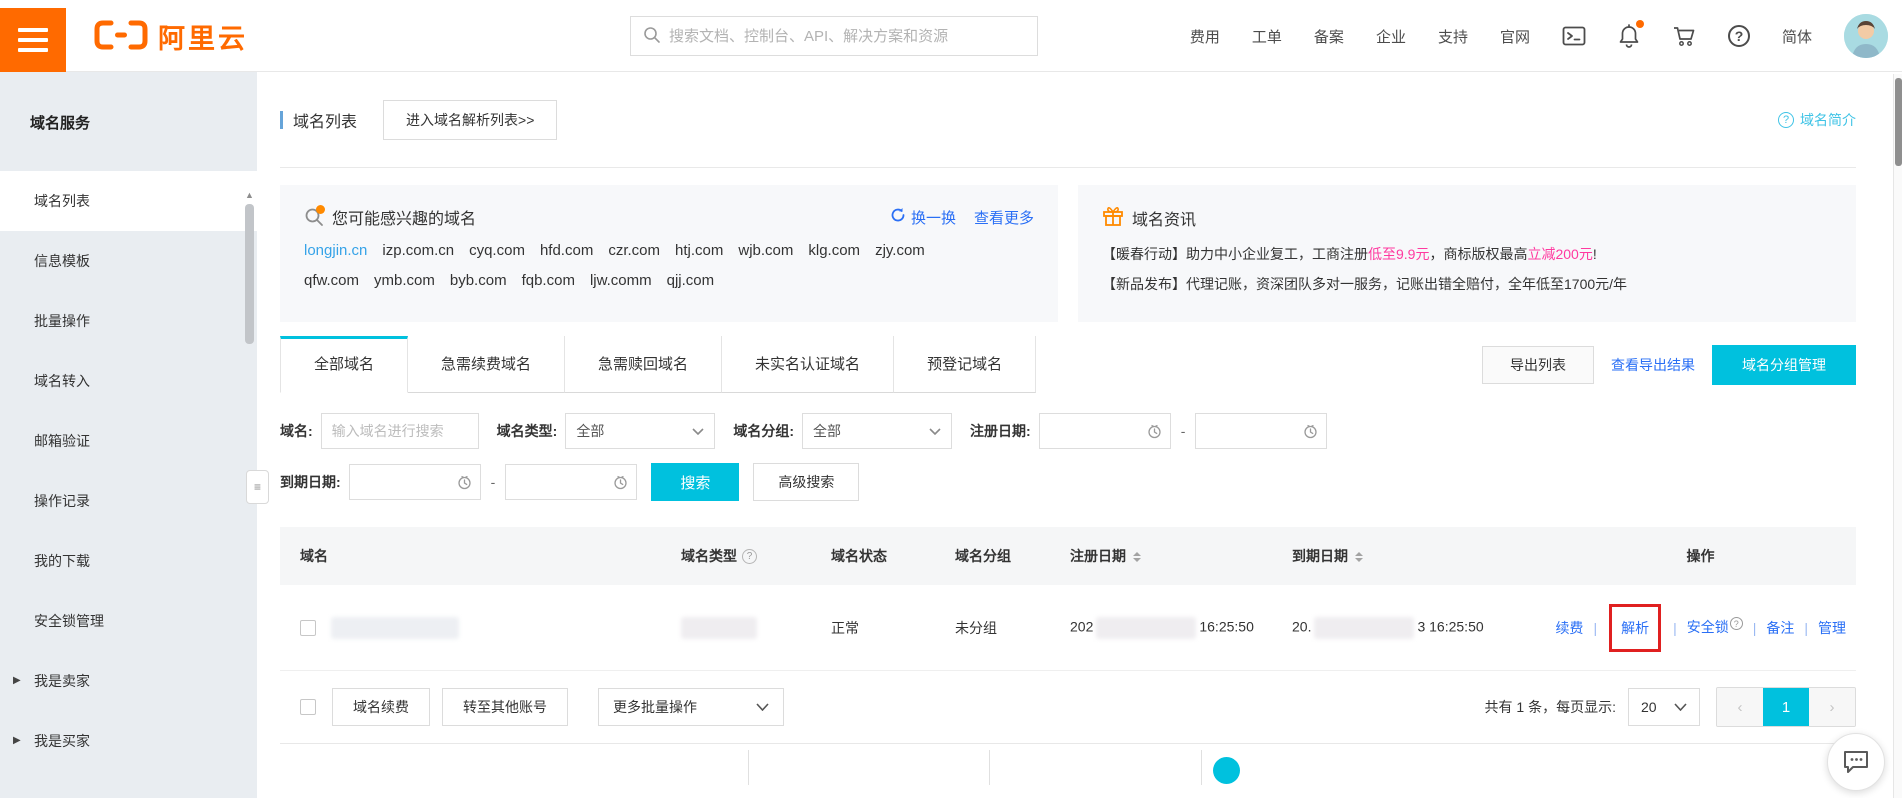 The image size is (1902, 798). What do you see at coordinates (128, 321) in the screenshot?
I see `sidebar-item: ▶ 批量操作` at bounding box center [128, 321].